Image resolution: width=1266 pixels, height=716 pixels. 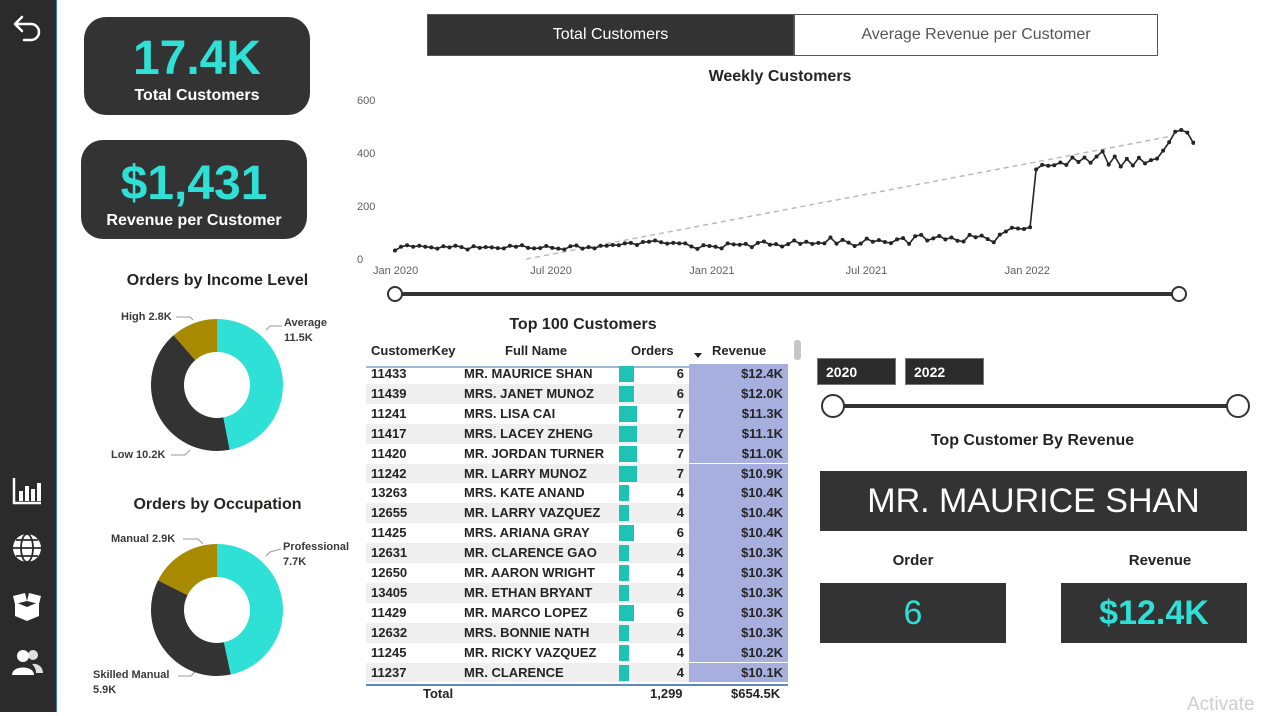 What do you see at coordinates (1179, 294) in the screenshot?
I see `slider-handle-end` at bounding box center [1179, 294].